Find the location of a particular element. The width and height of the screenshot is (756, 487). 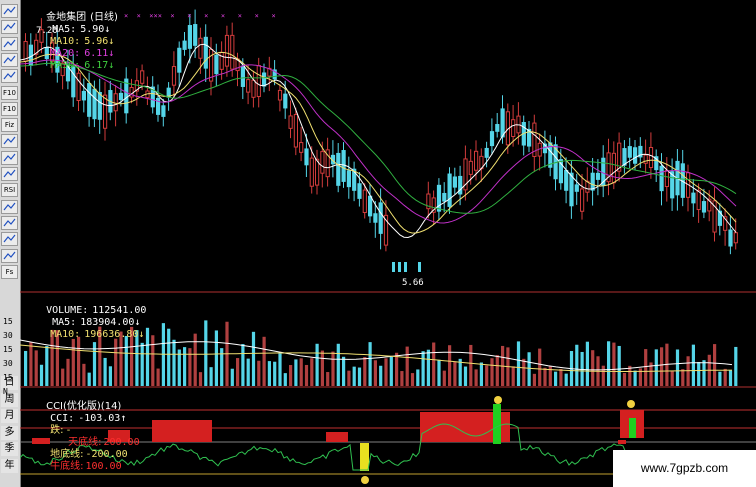

arrow-icon is located at coordinates (9, 239).